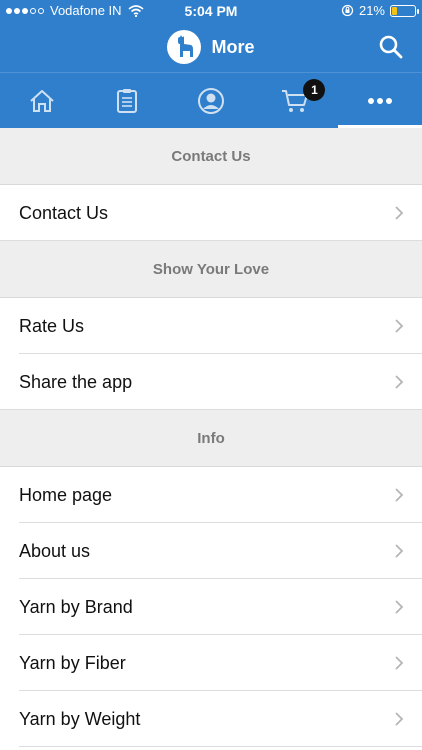 The image size is (422, 750). I want to click on list-item-home-page: Home page, so click(211, 495).